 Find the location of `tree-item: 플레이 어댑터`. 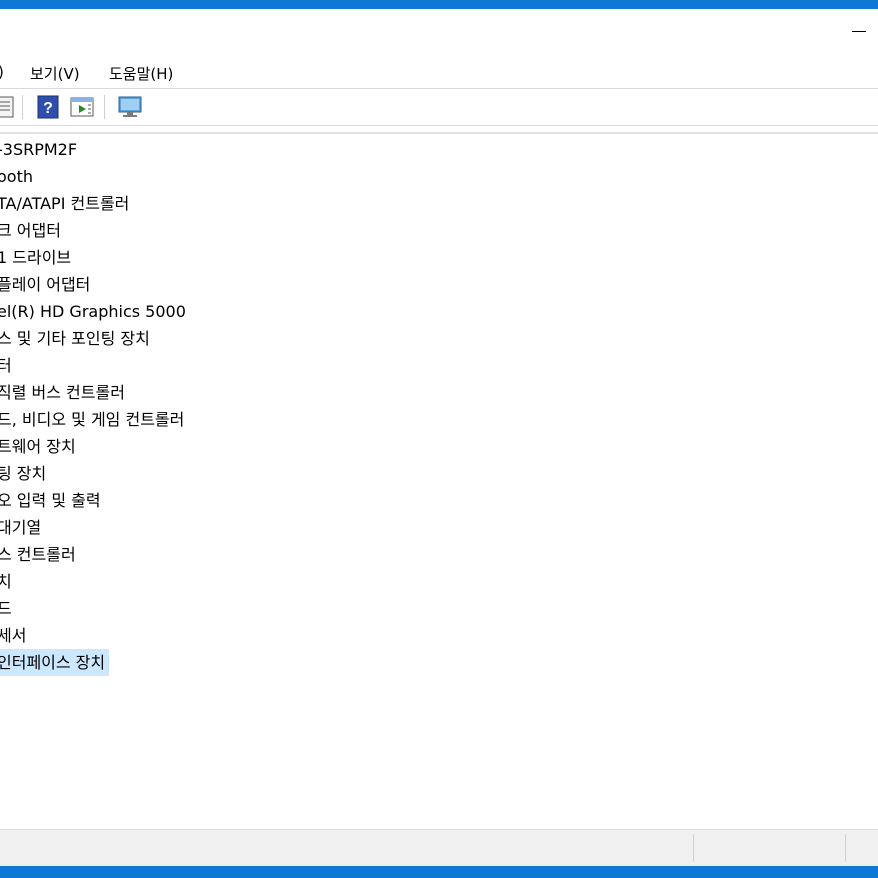

tree-item: 플레이 어댑터 is located at coordinates (47, 284).